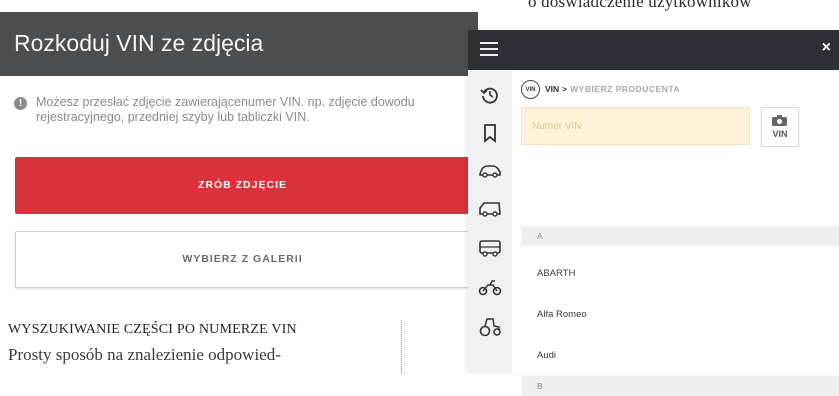  I want to click on vin-scan-label: VIN, so click(780, 134).